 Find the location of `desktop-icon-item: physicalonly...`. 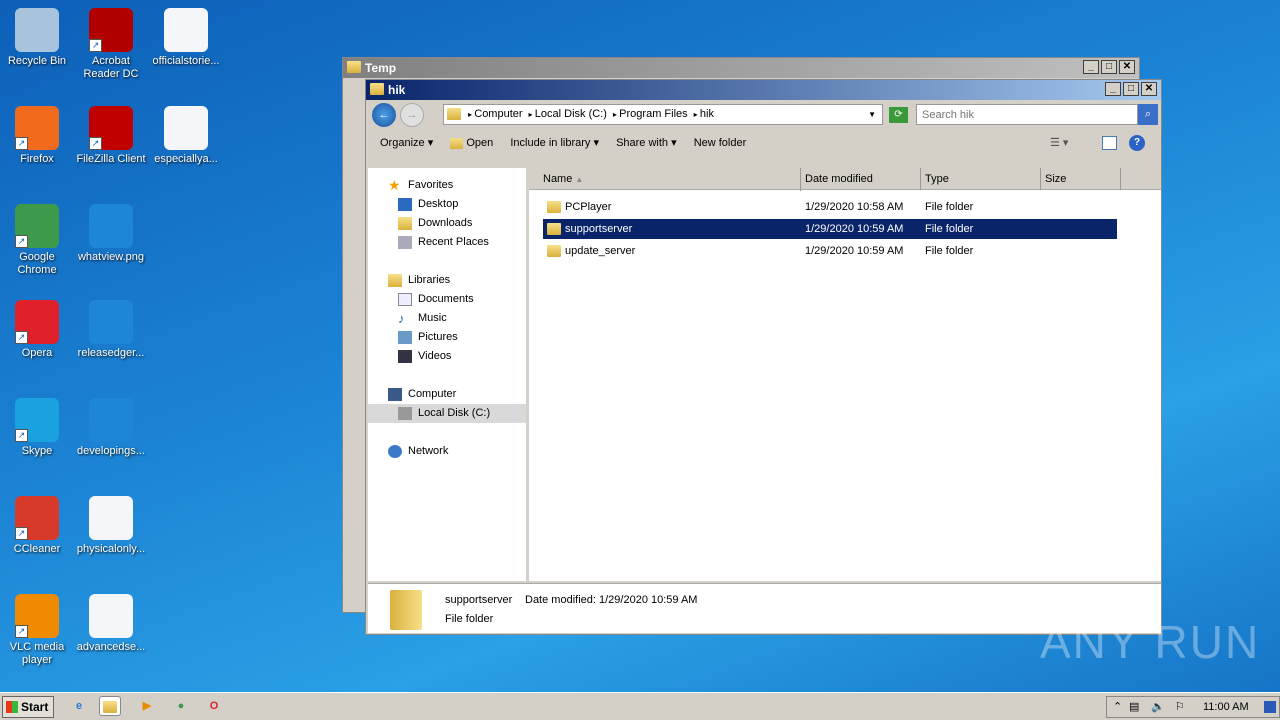

desktop-icon-item: physicalonly... is located at coordinates (111, 526).